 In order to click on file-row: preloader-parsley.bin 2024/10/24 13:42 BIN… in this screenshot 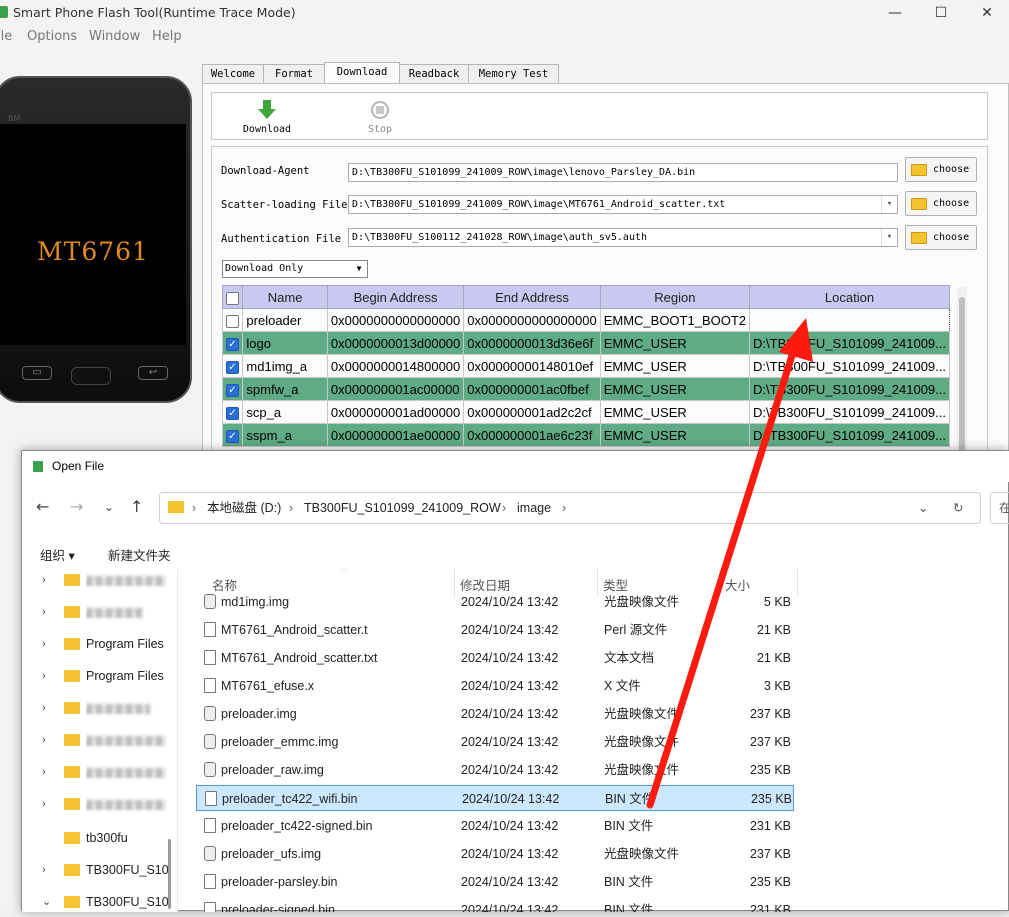, I will do `click(495, 882)`.